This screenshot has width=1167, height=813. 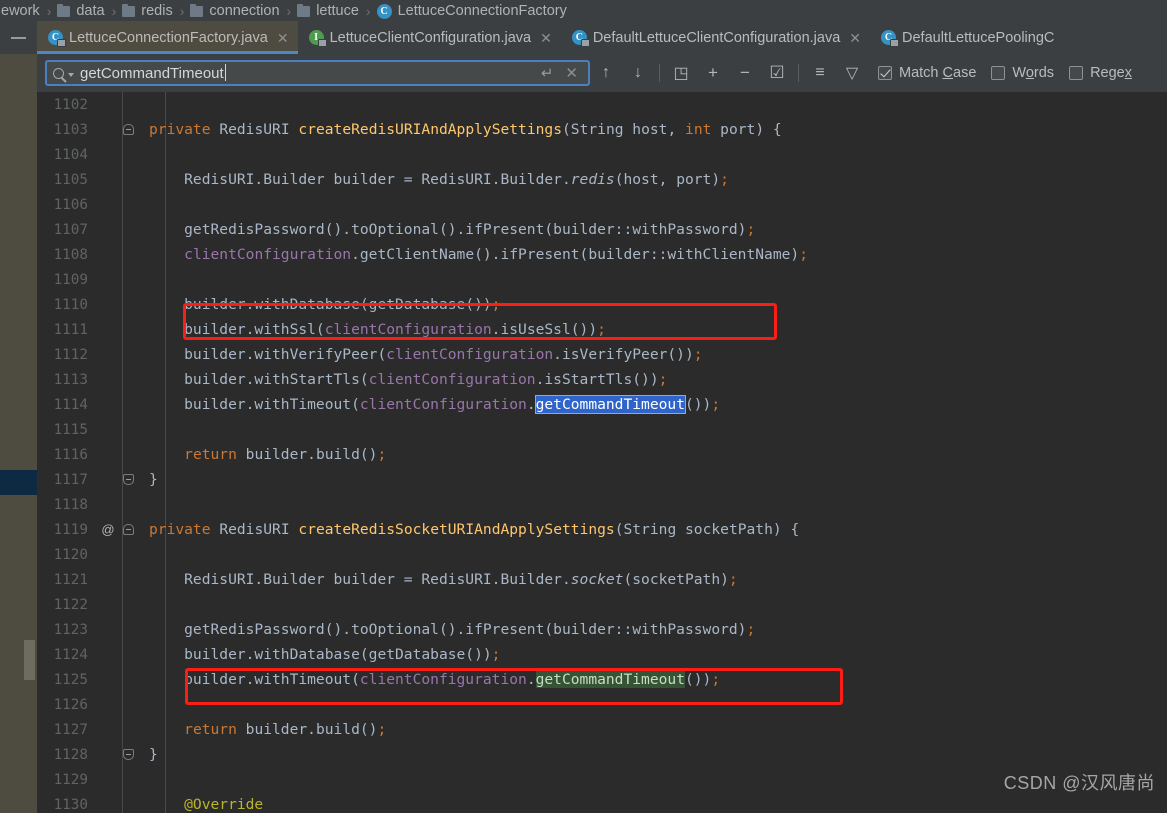 What do you see at coordinates (167, 37) in the screenshot?
I see `editor-tab-lettuceconnectionfactory: C LettuceConnectionFactory.java ✕` at bounding box center [167, 37].